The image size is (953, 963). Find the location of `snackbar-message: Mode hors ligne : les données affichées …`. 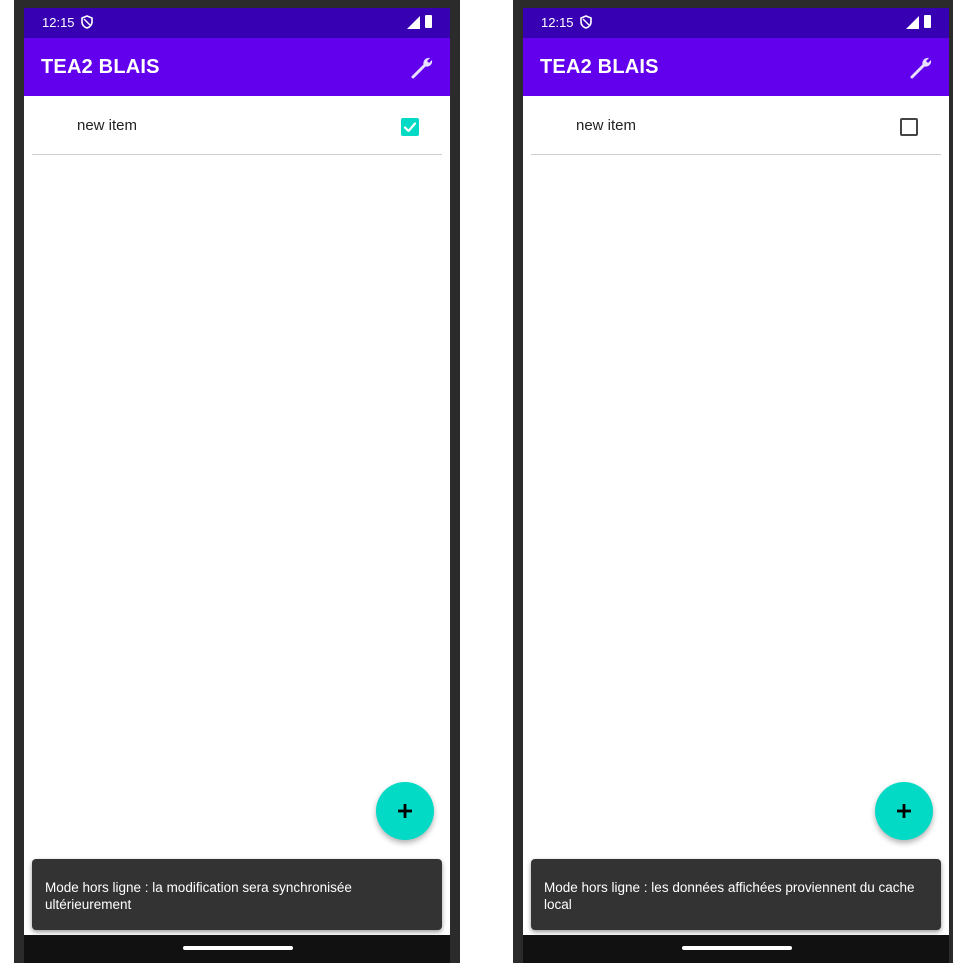

snackbar-message: Mode hors ligne : les données affichées … is located at coordinates (729, 896).